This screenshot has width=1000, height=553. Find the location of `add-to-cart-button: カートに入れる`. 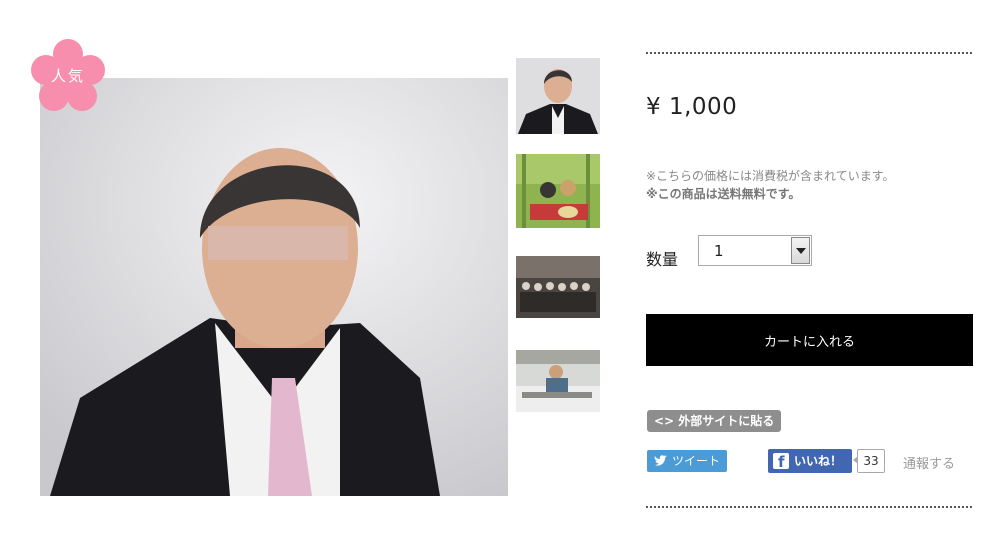

add-to-cart-button: カートに入れる is located at coordinates (809, 340).